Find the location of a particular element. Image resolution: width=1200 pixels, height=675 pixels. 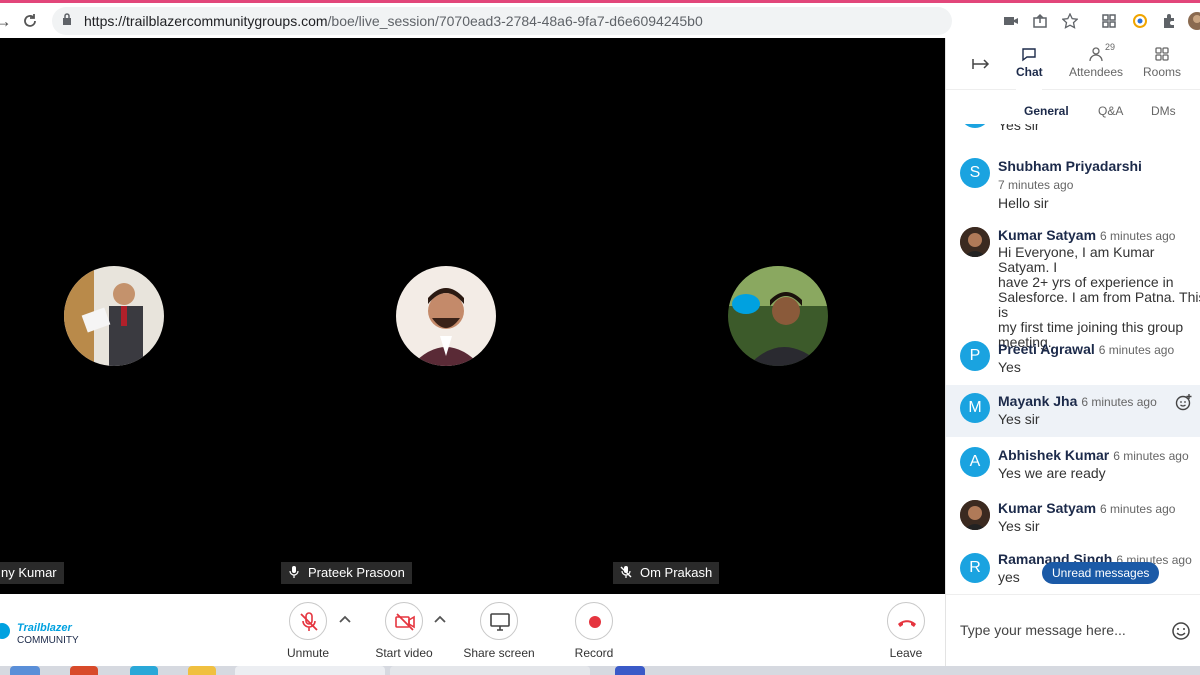

record-button: Record is located at coordinates (594, 631).